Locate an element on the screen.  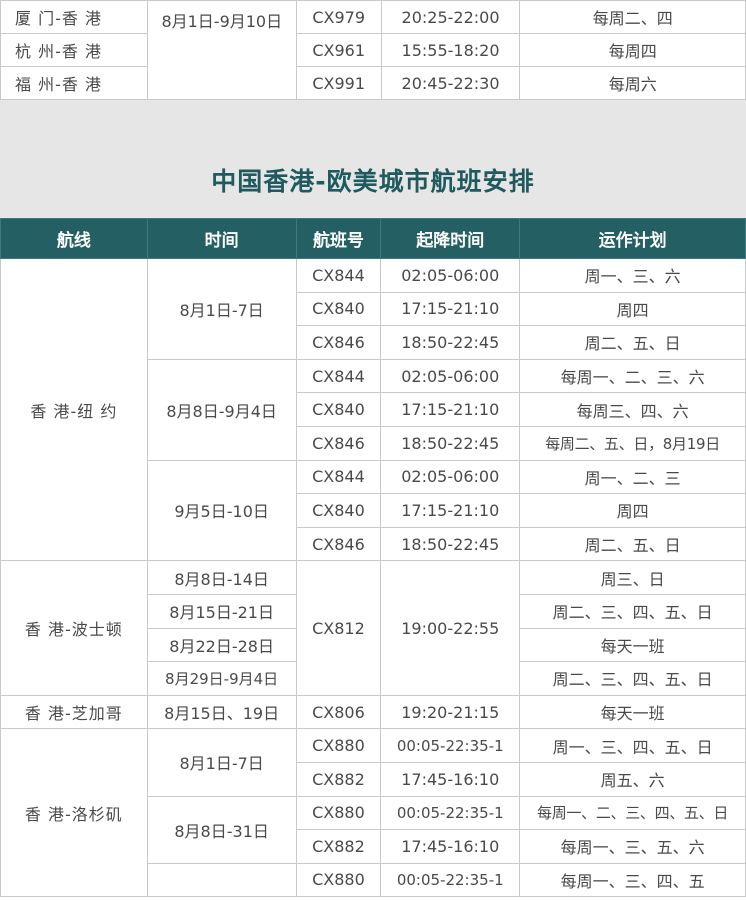
route-cell: 杭 州-香 港 is located at coordinates (74, 50).